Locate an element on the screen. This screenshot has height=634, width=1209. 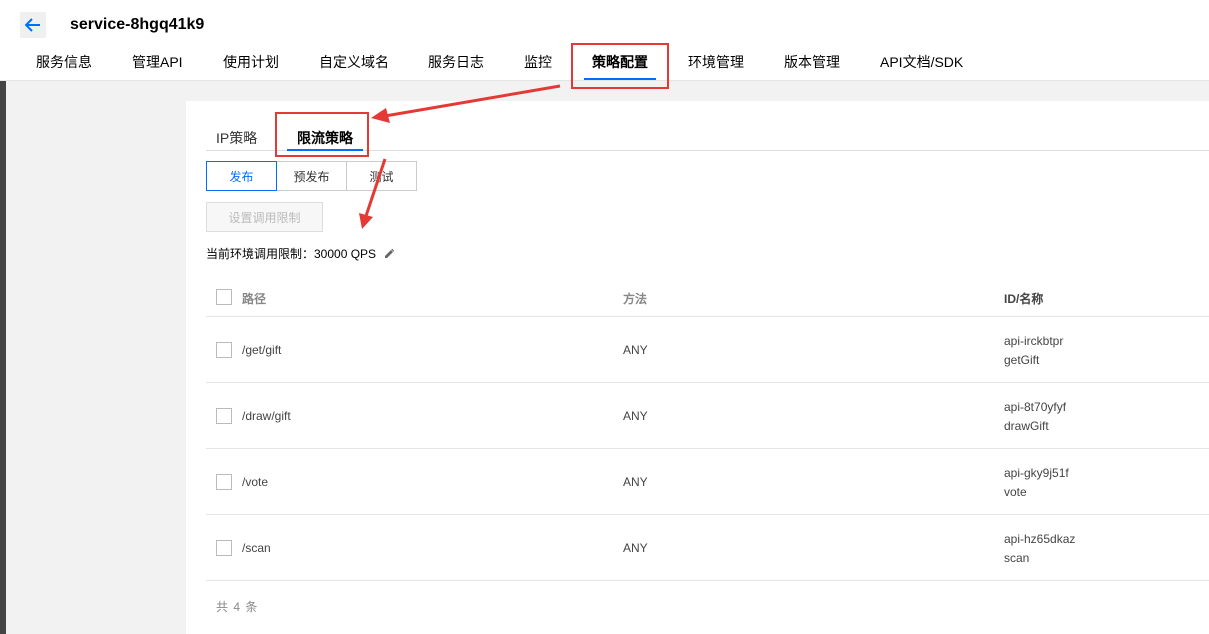
tab-env-manage: 环境管理 is located at coordinates (716, 62).